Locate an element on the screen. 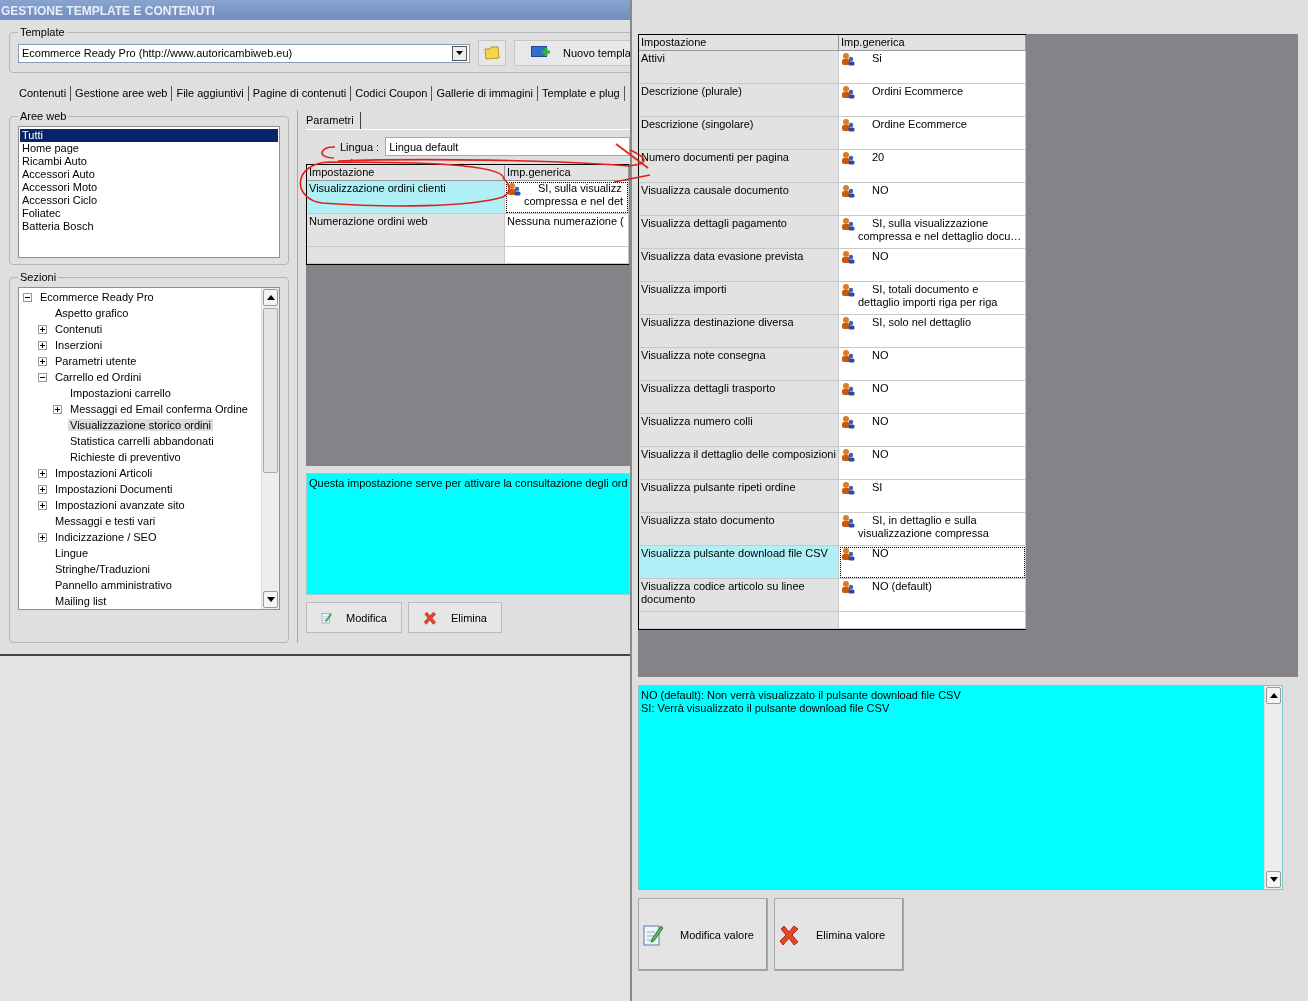 The image size is (1308, 1001). value-cell: NO (default) is located at coordinates (932, 595).